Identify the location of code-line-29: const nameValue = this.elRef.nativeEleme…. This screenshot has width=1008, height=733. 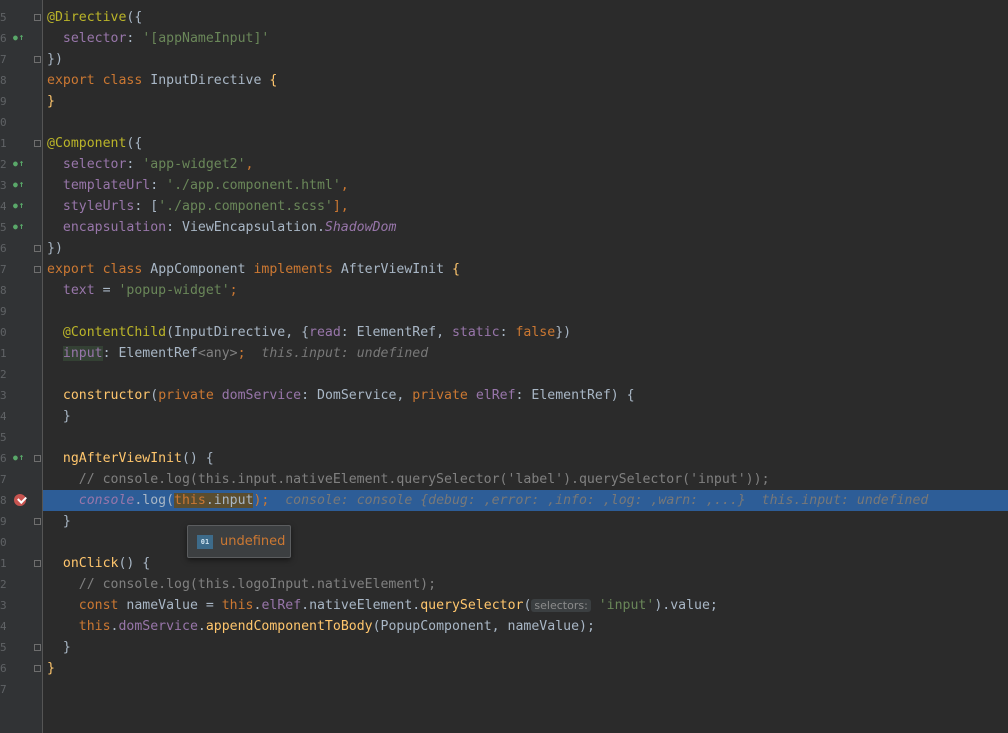
(525, 605).